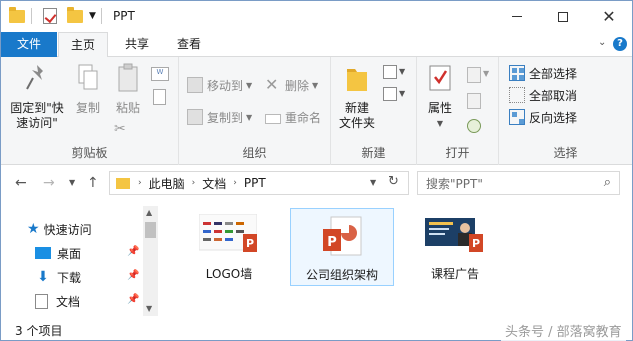 The height and width of the screenshot is (341, 633). Describe the element at coordinates (124, 16) in the screenshot. I see `window-title: PPT` at that location.